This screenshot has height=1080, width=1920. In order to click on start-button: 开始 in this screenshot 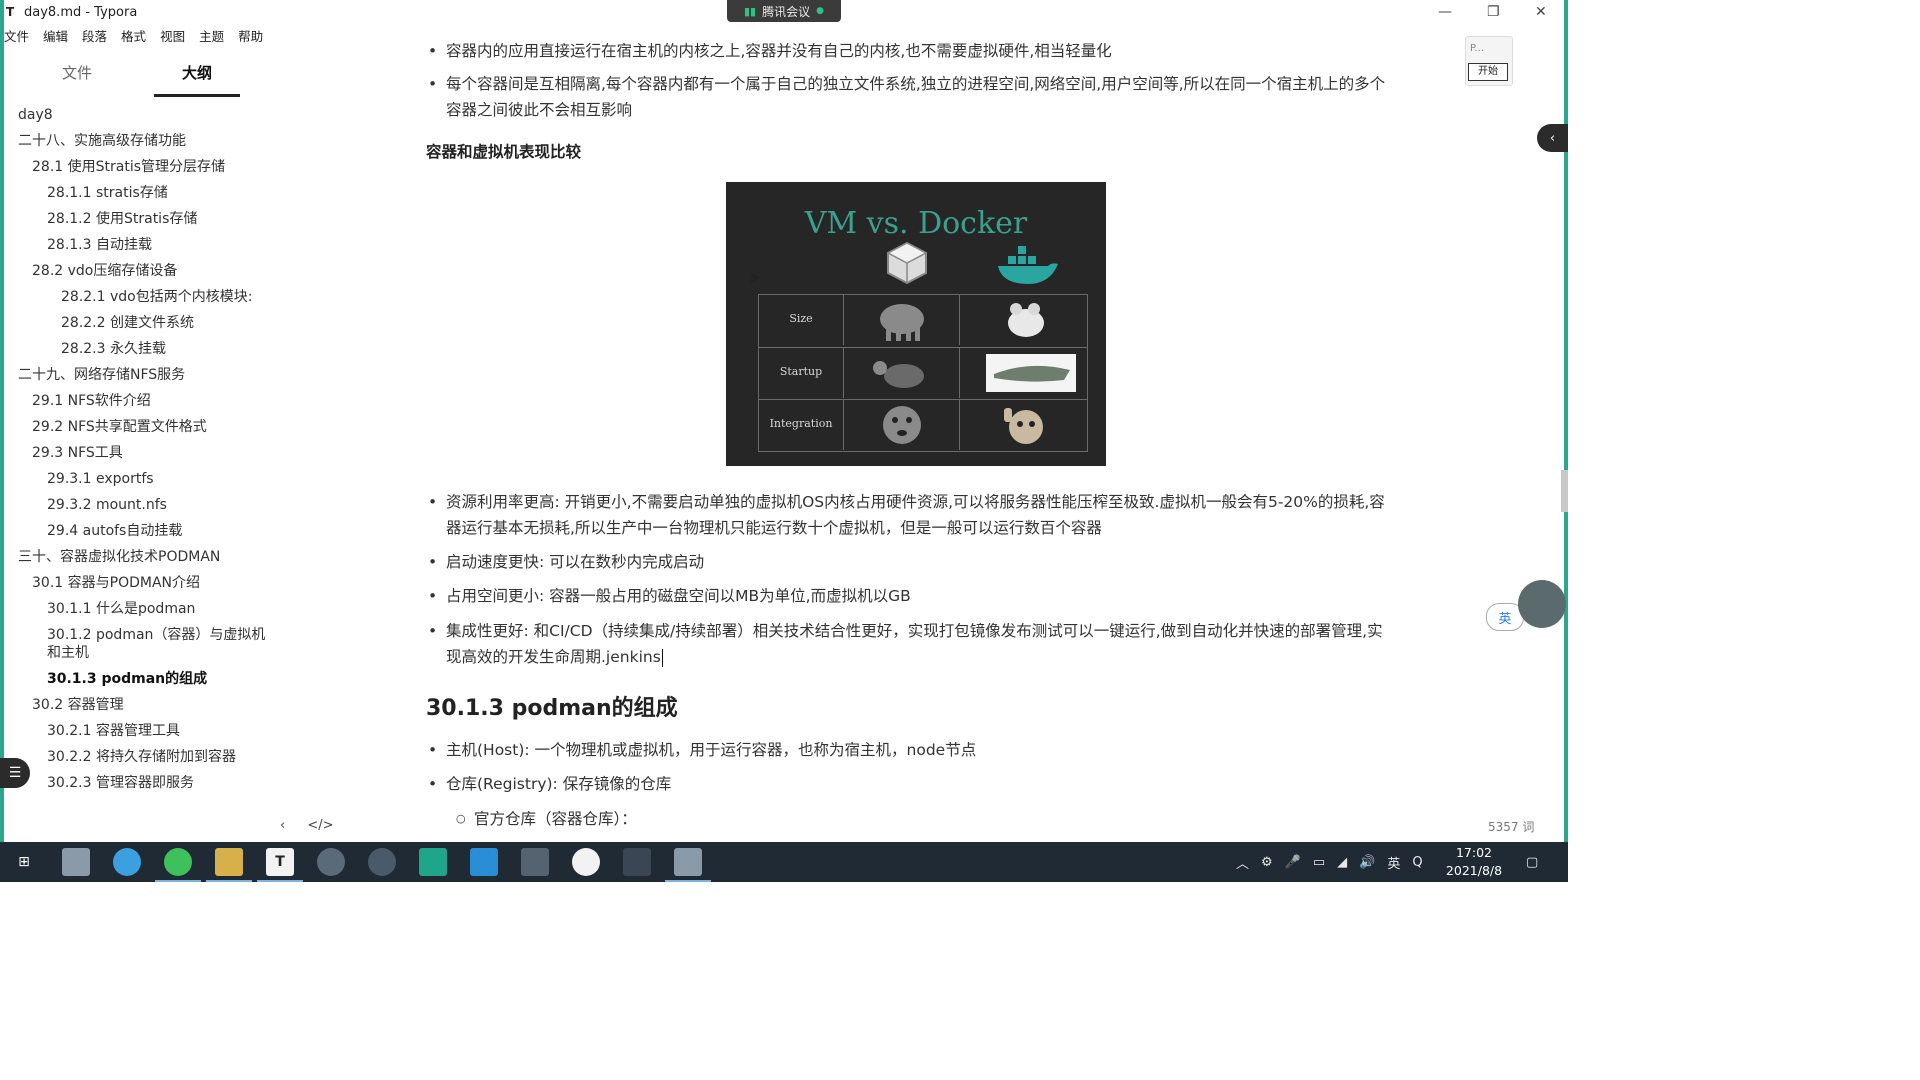, I will do `click(1488, 72)`.